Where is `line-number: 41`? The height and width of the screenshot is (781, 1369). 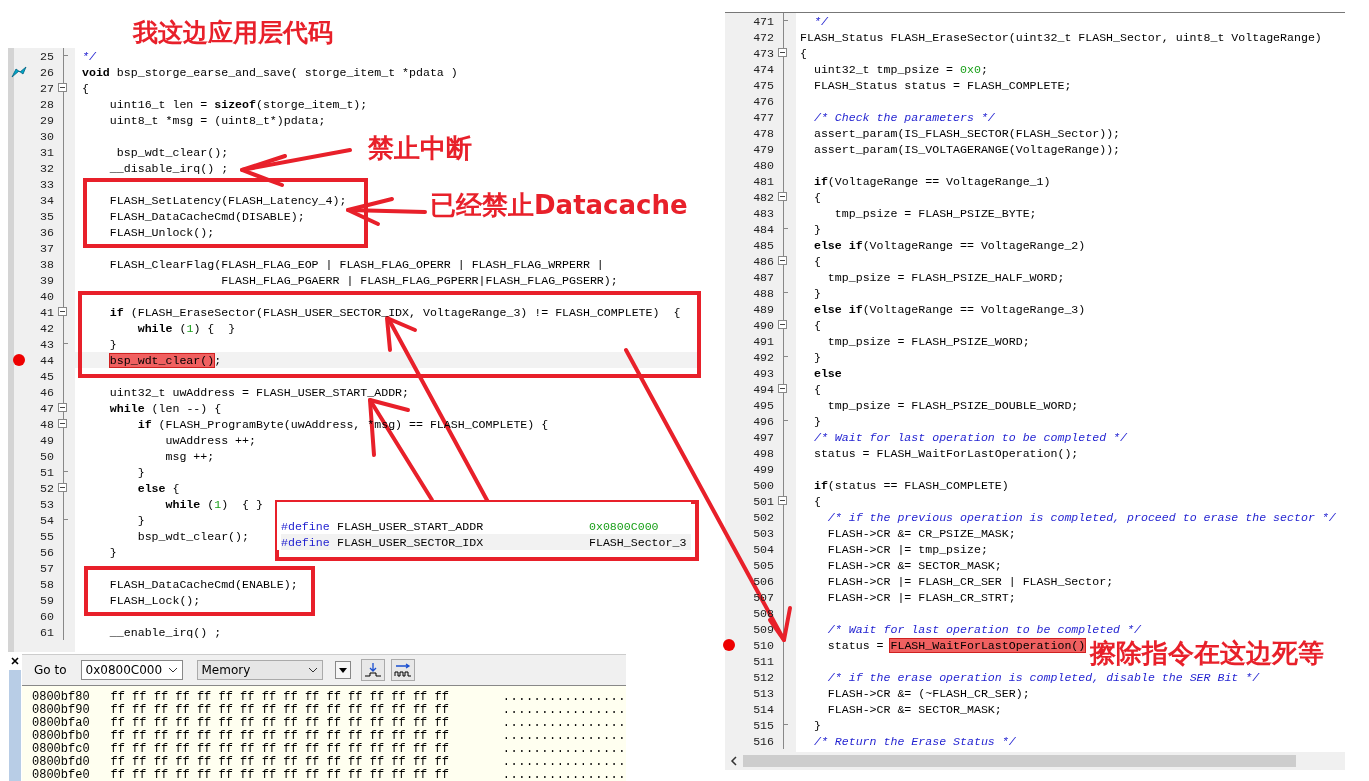
line-number: 41 is located at coordinates (46, 312).